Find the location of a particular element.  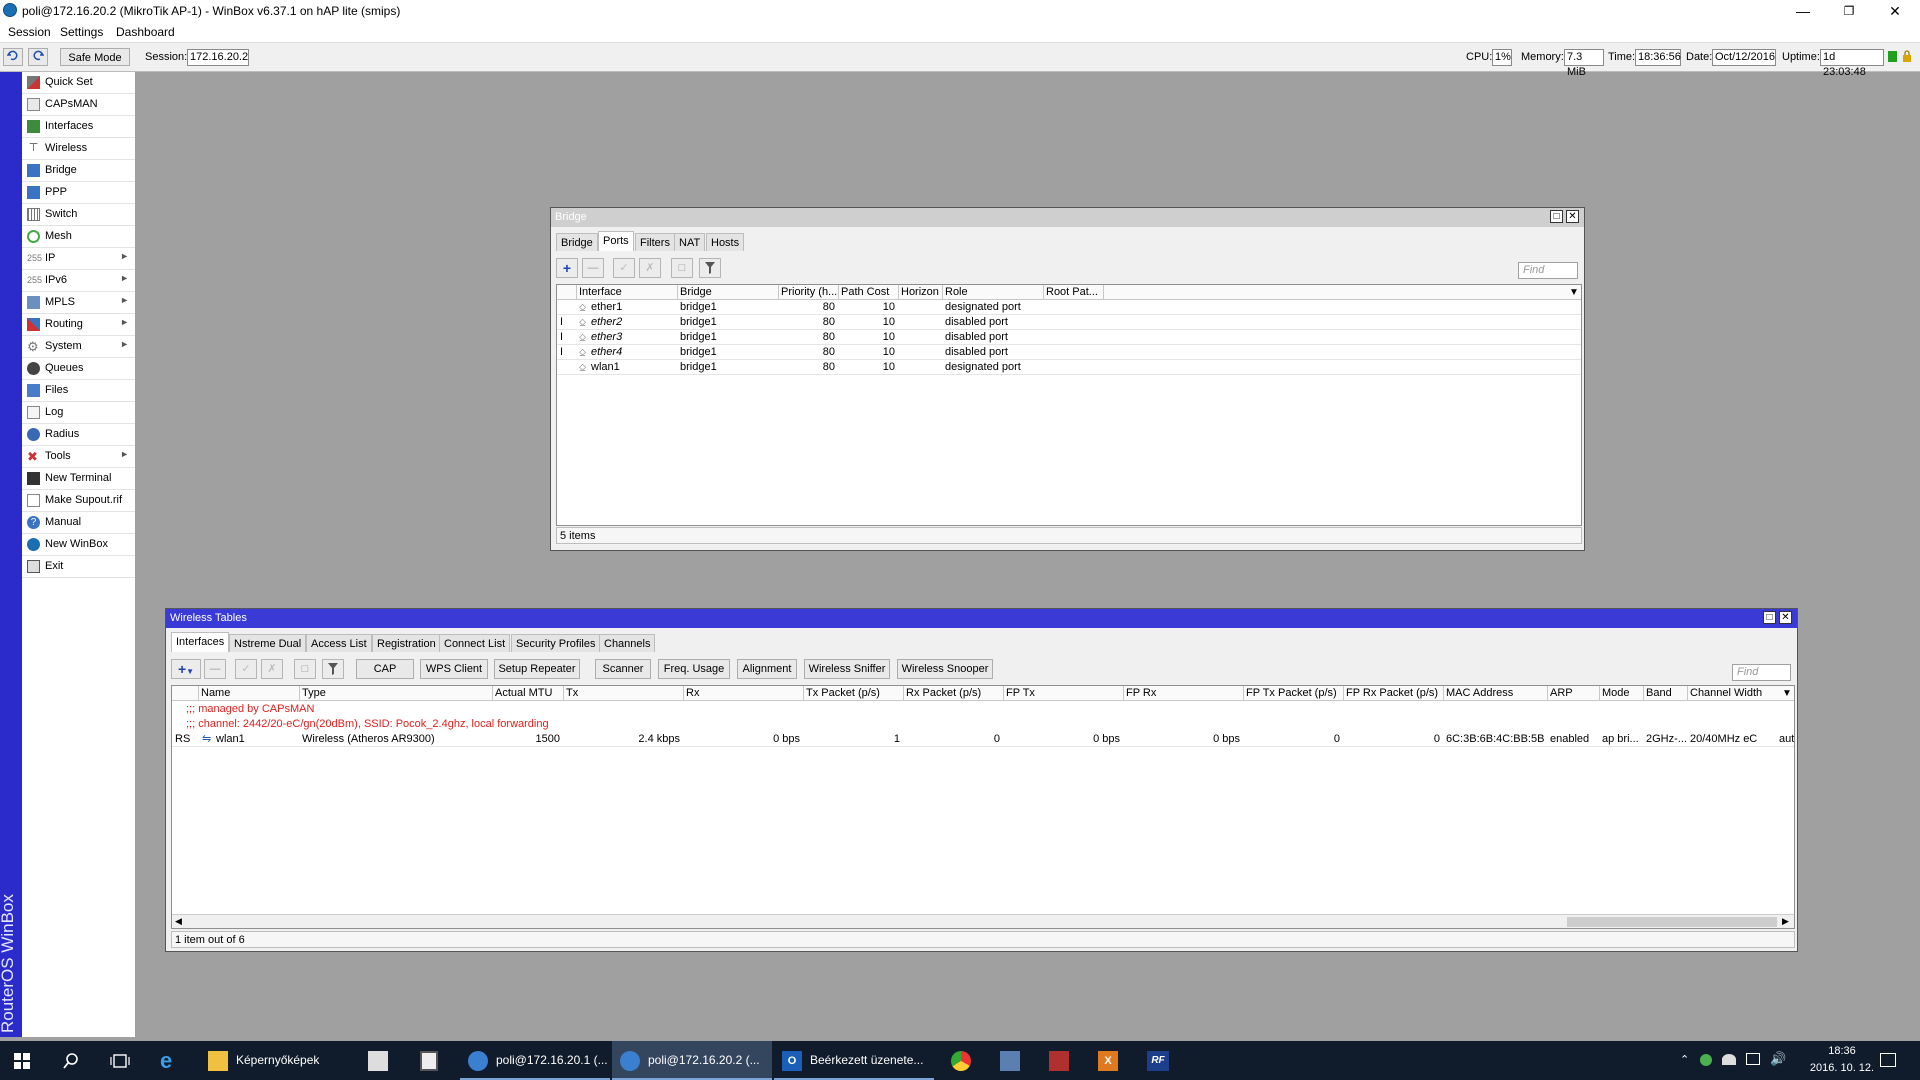

freq-usage-button: Freq. Usage is located at coordinates (694, 669).